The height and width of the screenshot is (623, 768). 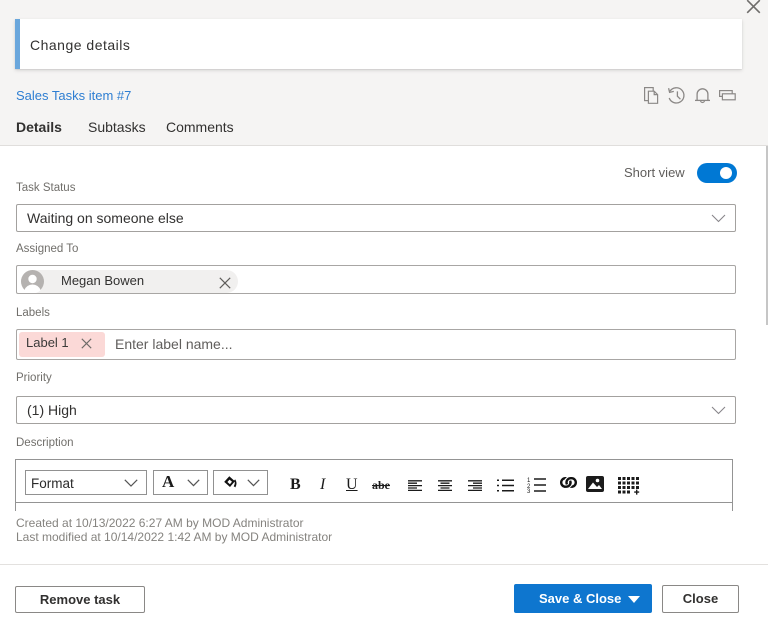 What do you see at coordinates (529, 491) in the screenshot?
I see `svg-text: 3` at bounding box center [529, 491].